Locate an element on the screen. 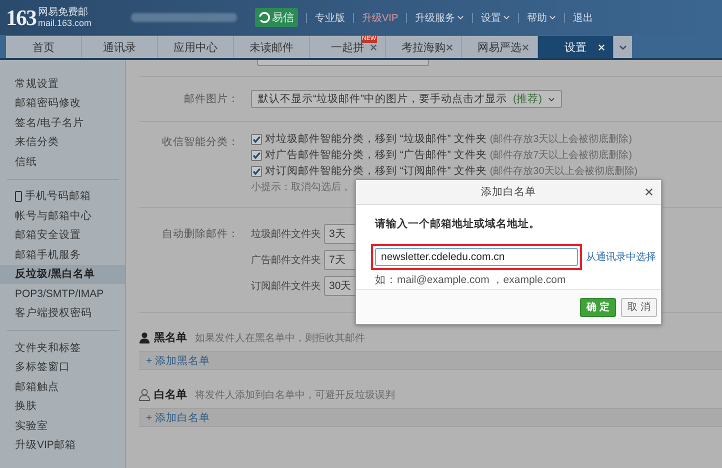 The width and height of the screenshot is (722, 468). phone-icon is located at coordinates (18, 196).